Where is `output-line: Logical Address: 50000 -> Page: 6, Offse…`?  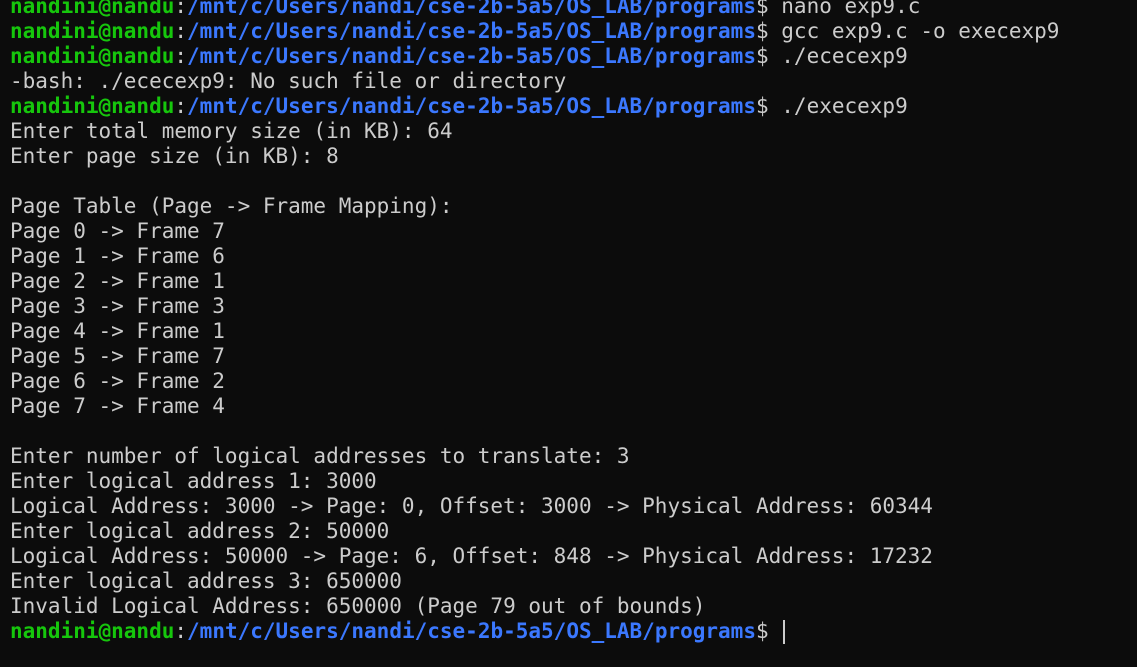 output-line: Logical Address: 50000 -> Page: 6, Offse… is located at coordinates (573, 556).